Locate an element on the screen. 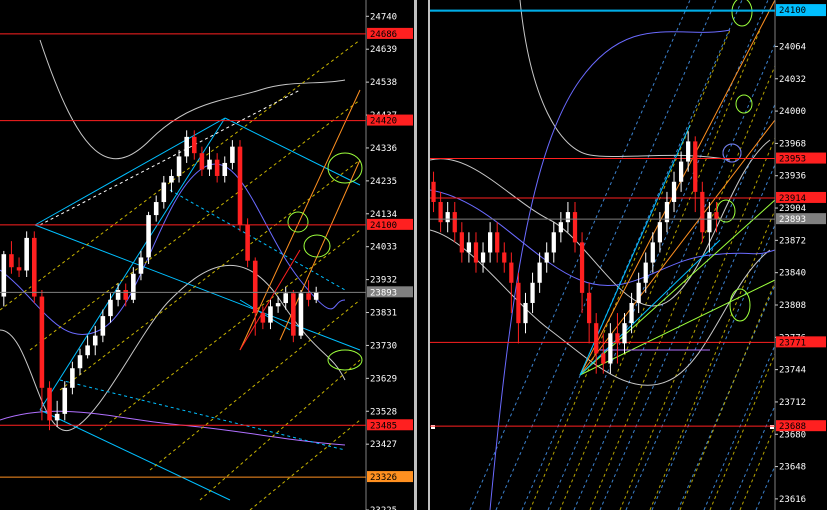  price-level-label: 23771 is located at coordinates (792, 343).